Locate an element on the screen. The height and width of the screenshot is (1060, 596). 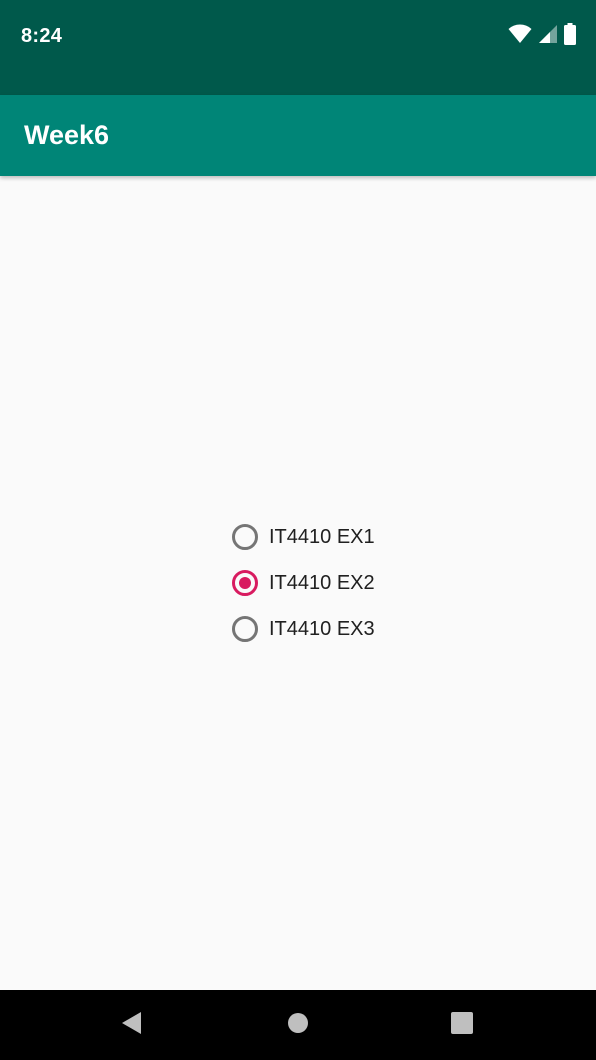
battery-icon is located at coordinates (570, 36).